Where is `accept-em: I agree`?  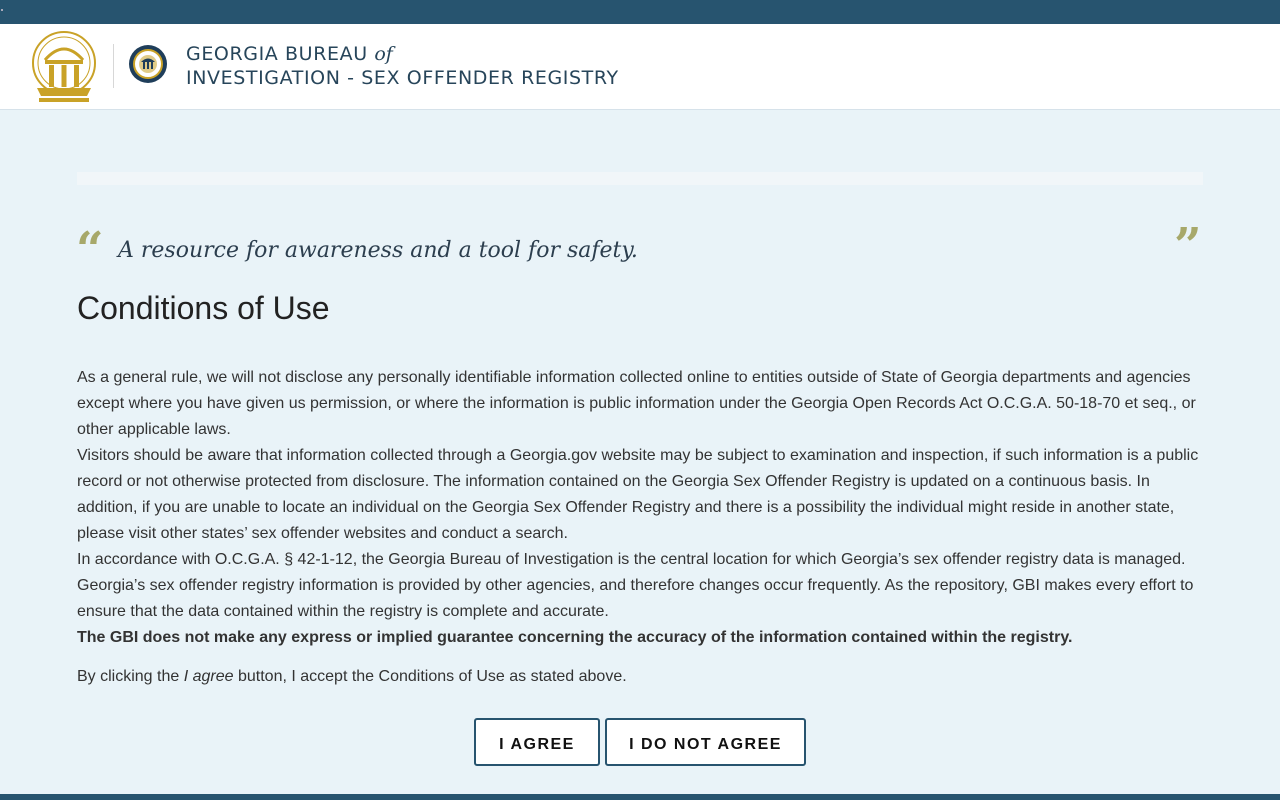 accept-em: I agree is located at coordinates (208, 676).